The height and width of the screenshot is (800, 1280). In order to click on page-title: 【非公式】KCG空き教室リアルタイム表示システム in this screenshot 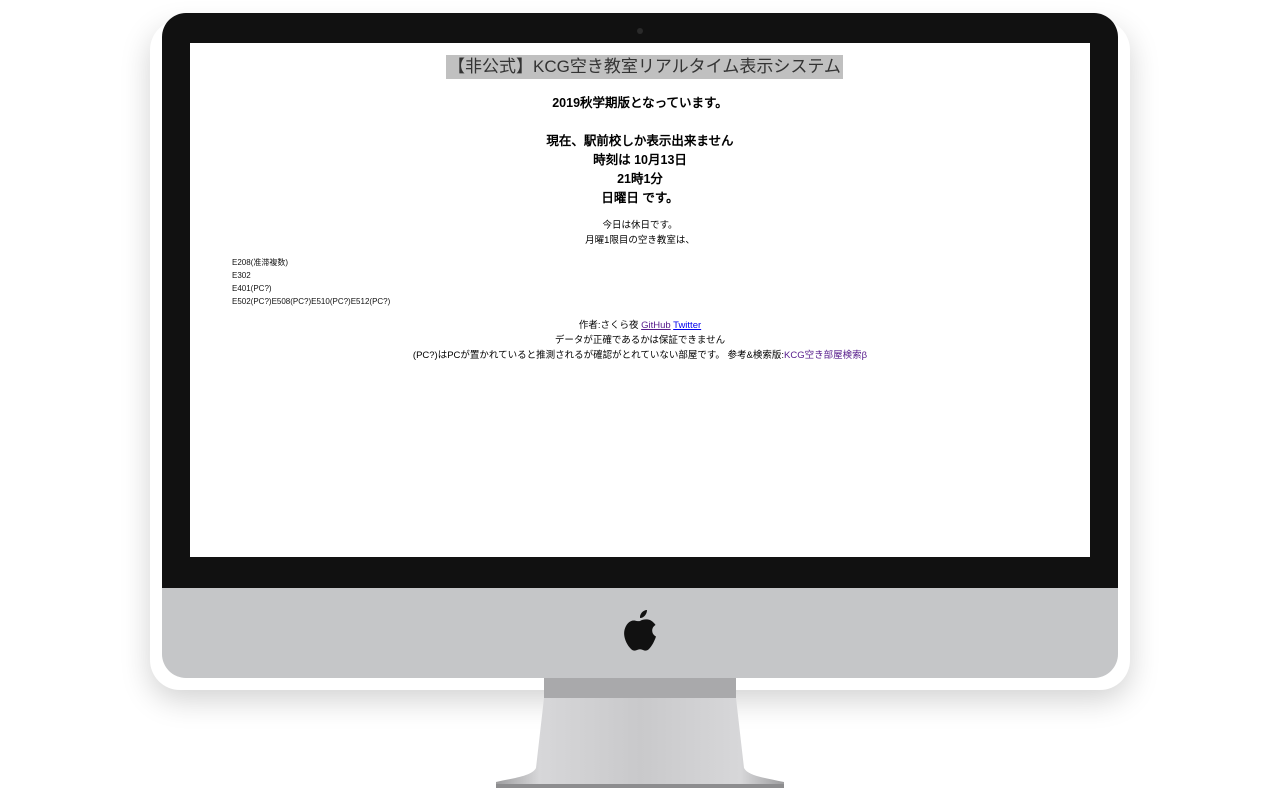, I will do `click(644, 67)`.